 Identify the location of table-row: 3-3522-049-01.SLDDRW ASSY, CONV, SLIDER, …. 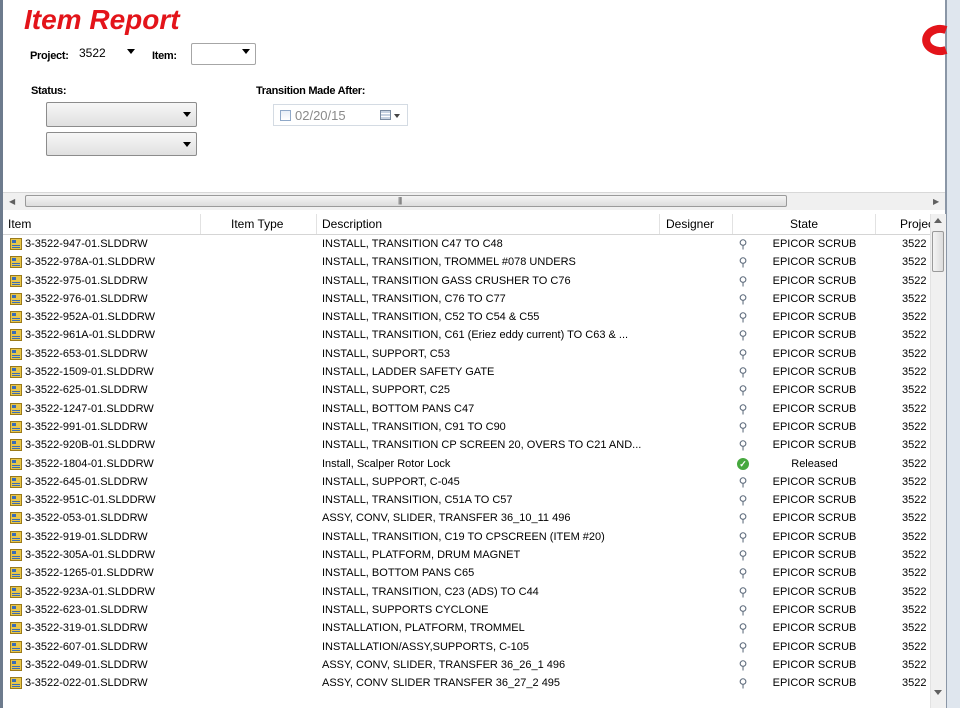
(466, 665).